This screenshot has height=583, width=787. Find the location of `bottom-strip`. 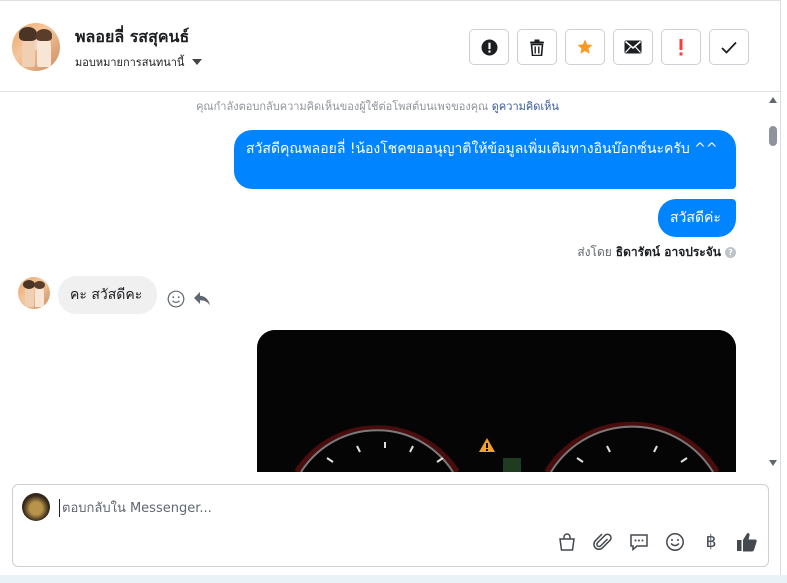

bottom-strip is located at coordinates (393, 579).